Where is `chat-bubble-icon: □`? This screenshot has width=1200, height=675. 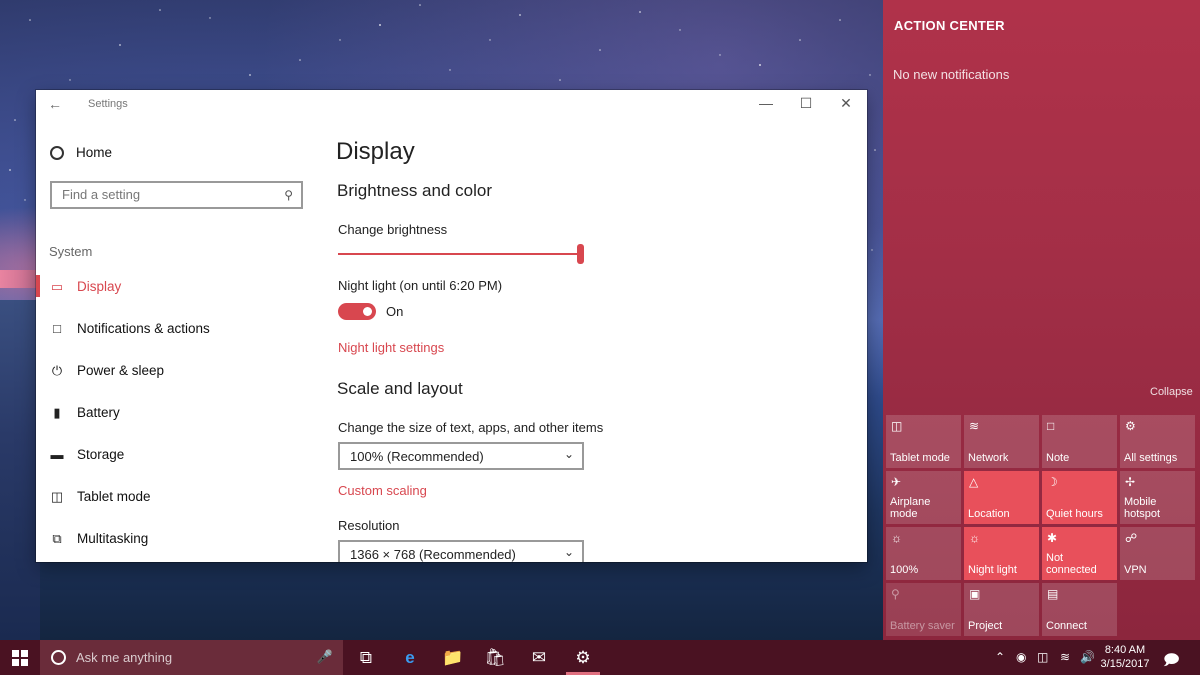 chat-bubble-icon: □ is located at coordinates (57, 328).